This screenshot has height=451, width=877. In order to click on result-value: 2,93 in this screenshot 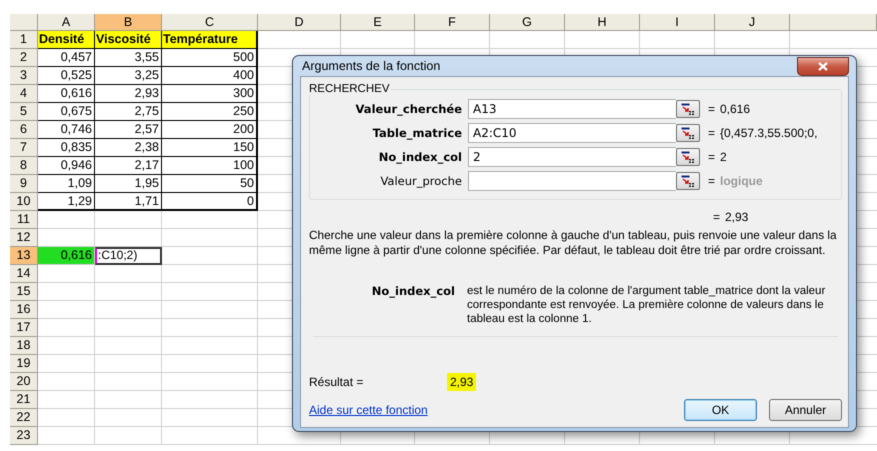, I will do `click(461, 382)`.